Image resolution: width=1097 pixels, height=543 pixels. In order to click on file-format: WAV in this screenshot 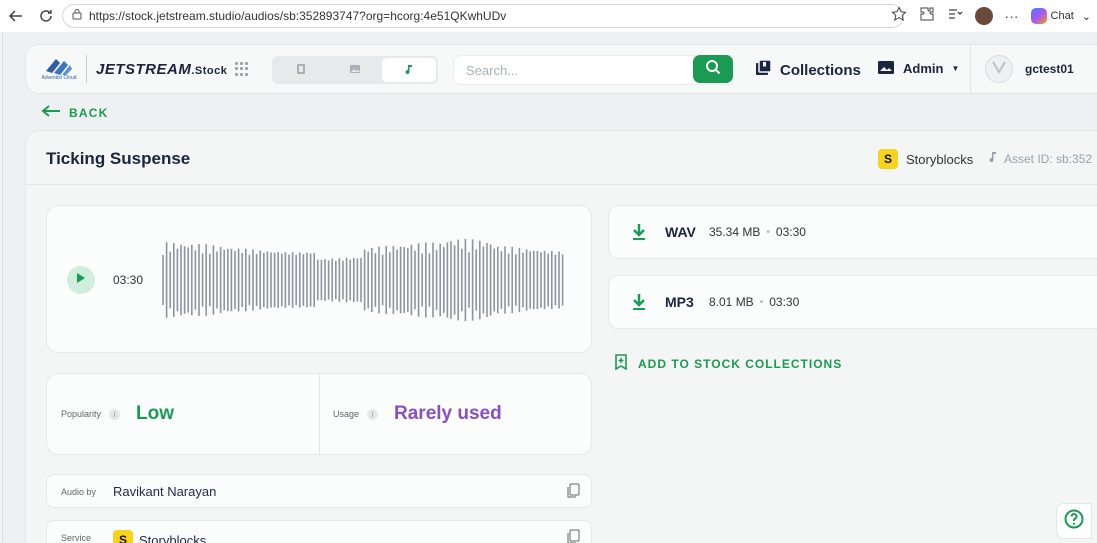, I will do `click(680, 232)`.